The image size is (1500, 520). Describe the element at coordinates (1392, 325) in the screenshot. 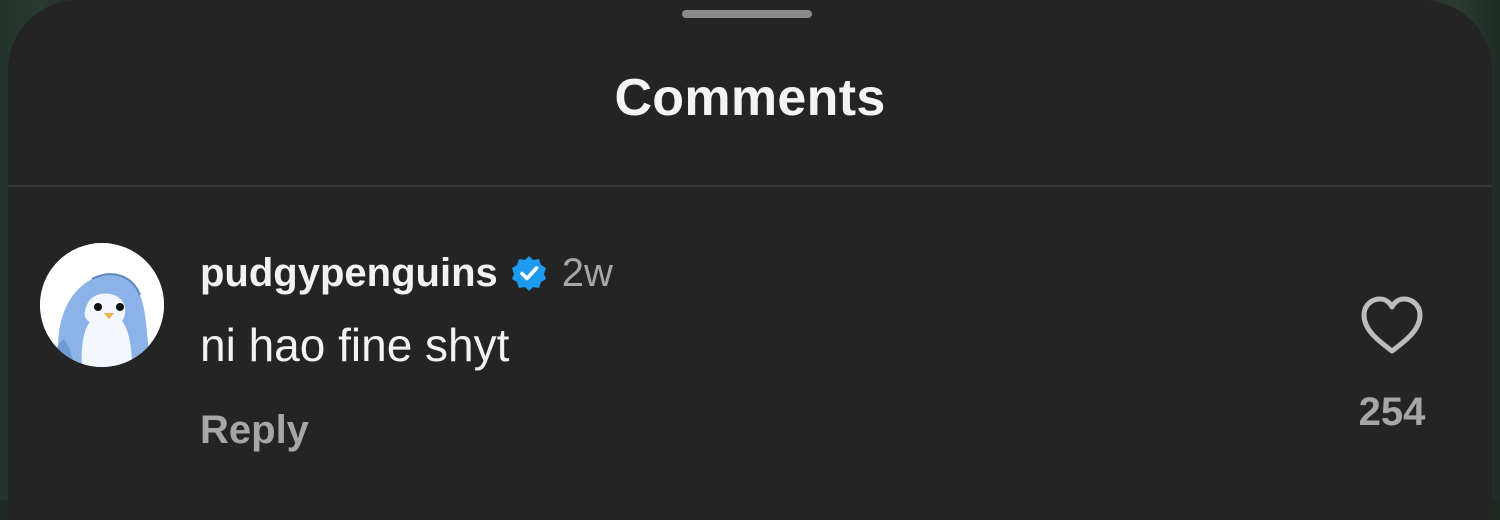

I see `heart-outline-icon` at that location.